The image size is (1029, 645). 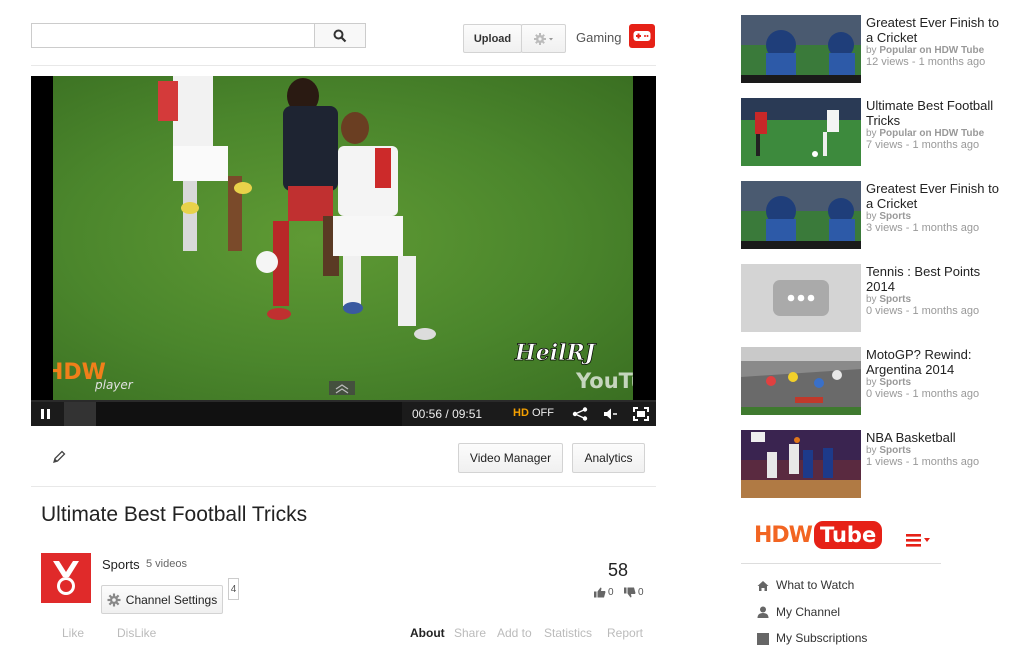 What do you see at coordinates (808, 612) in the screenshot?
I see `menu-my-channel: My Channel` at bounding box center [808, 612].